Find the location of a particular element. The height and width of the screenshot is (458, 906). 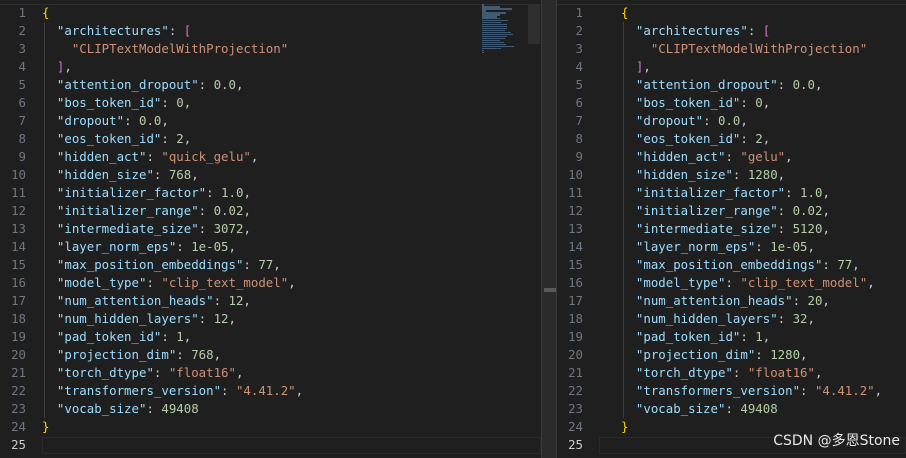

line-number: 20 is located at coordinates (575, 354).